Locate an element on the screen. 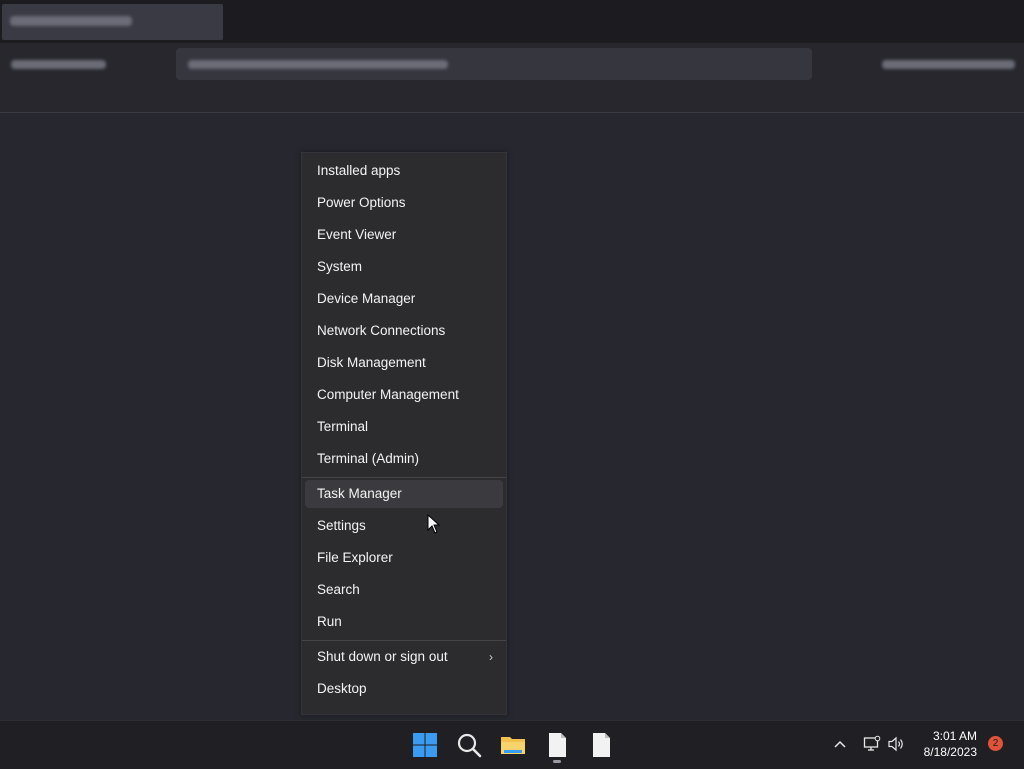 Image resolution: width=1024 pixels, height=769 pixels. blurred-tab-title is located at coordinates (71, 21).